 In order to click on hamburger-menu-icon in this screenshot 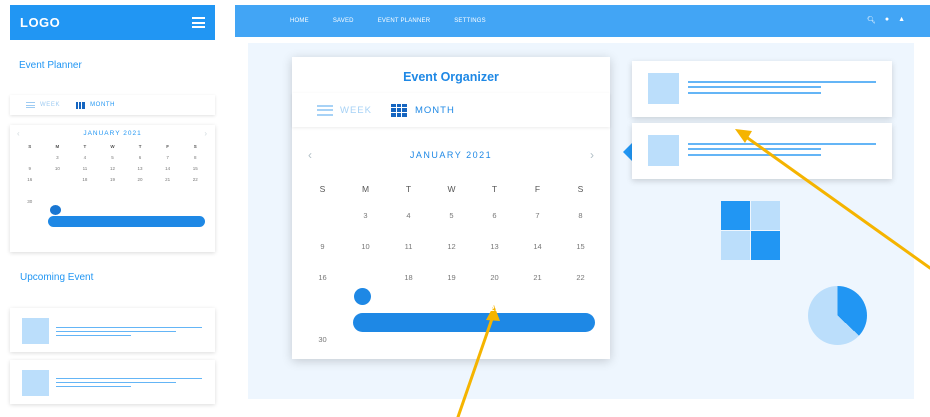, I will do `click(198, 22)`.